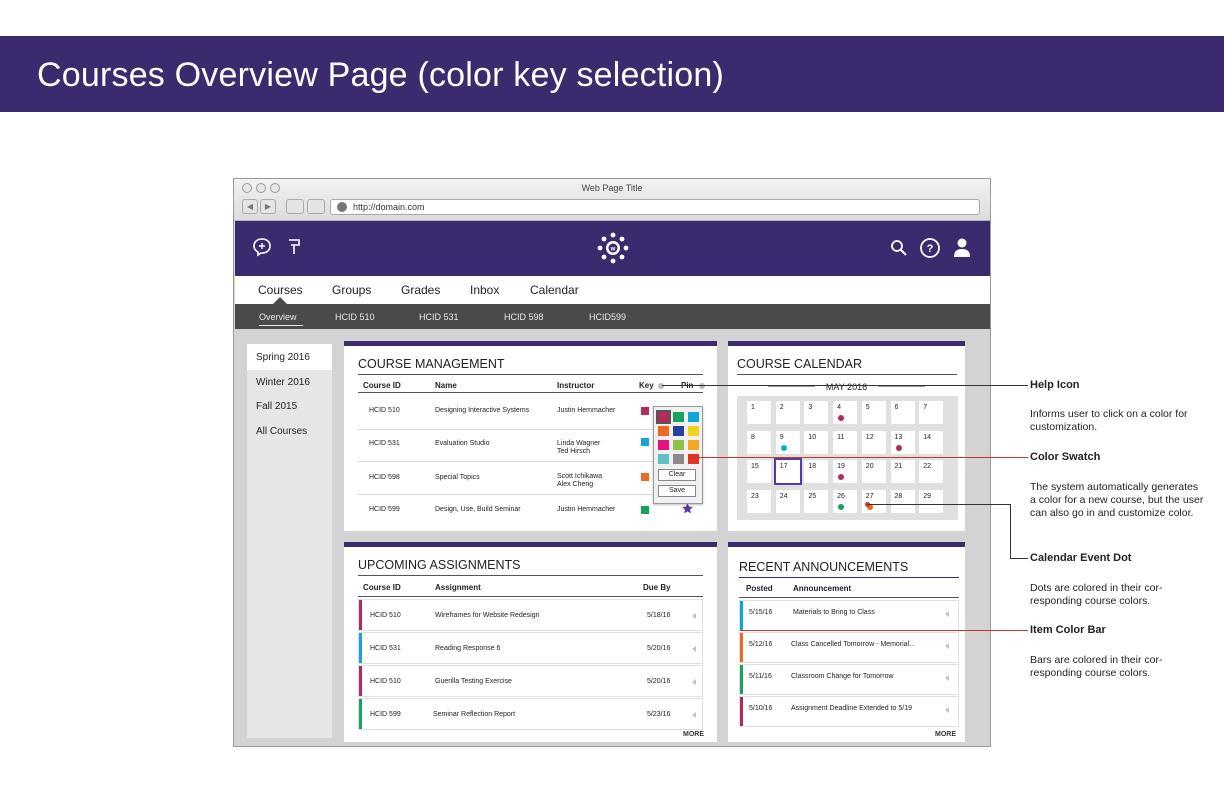 The height and width of the screenshot is (792, 1224). Describe the element at coordinates (816, 501) in the screenshot. I see `calendar-day: 25` at that location.